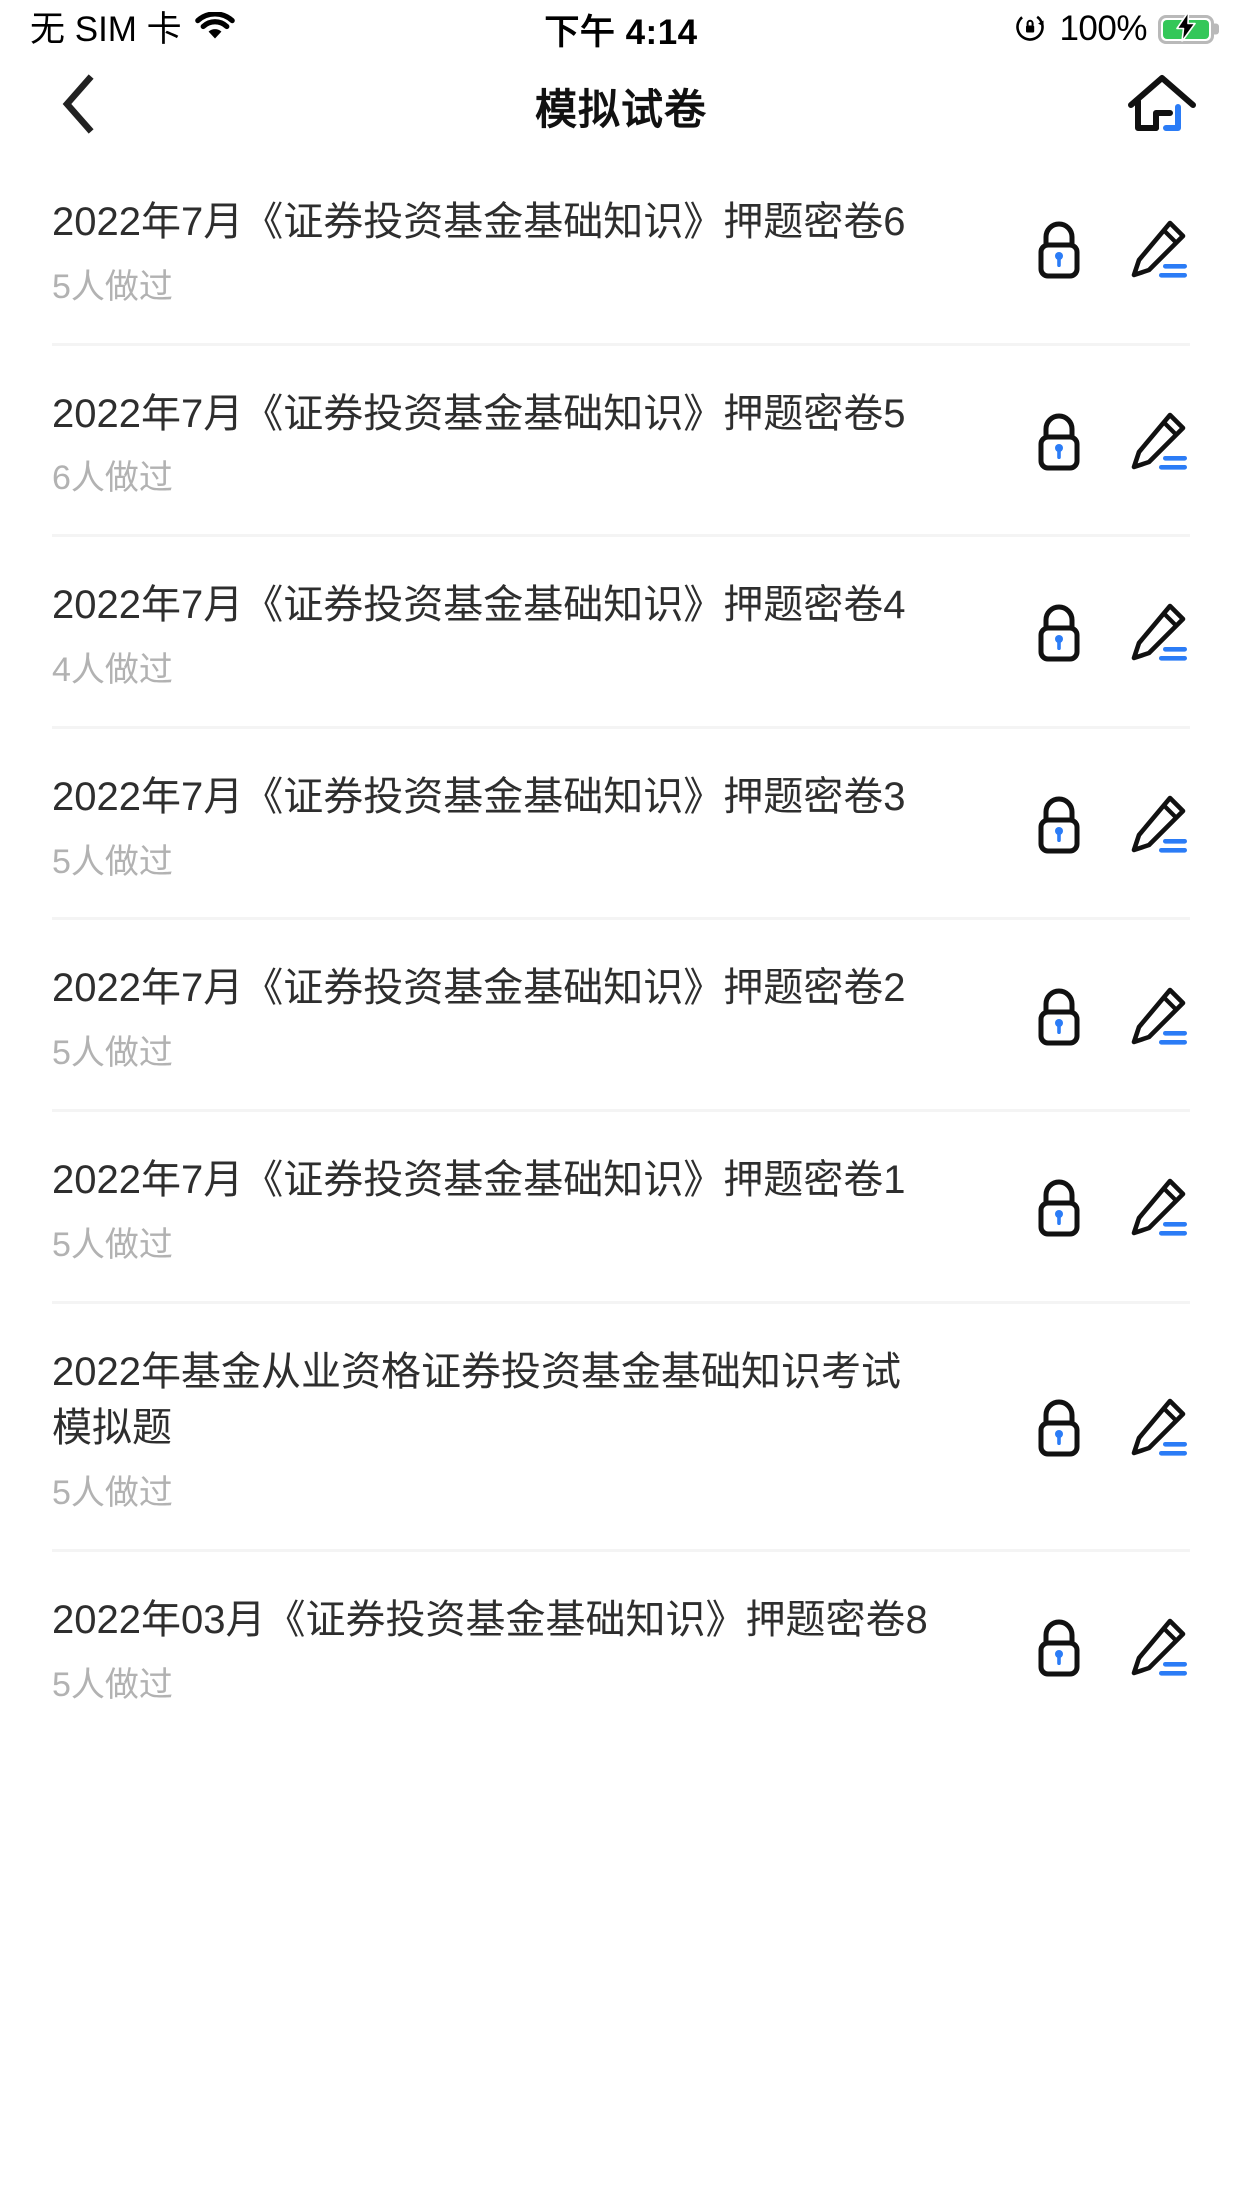 The width and height of the screenshot is (1242, 2208). What do you see at coordinates (479, 605) in the screenshot?
I see `paper-title: 2022年7月《证券投资基金基础知识》押题密卷4` at bounding box center [479, 605].